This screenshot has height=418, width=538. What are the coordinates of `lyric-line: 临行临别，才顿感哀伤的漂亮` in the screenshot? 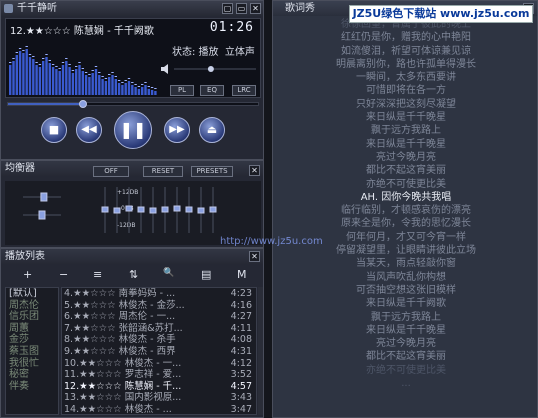 It's located at (406, 211).